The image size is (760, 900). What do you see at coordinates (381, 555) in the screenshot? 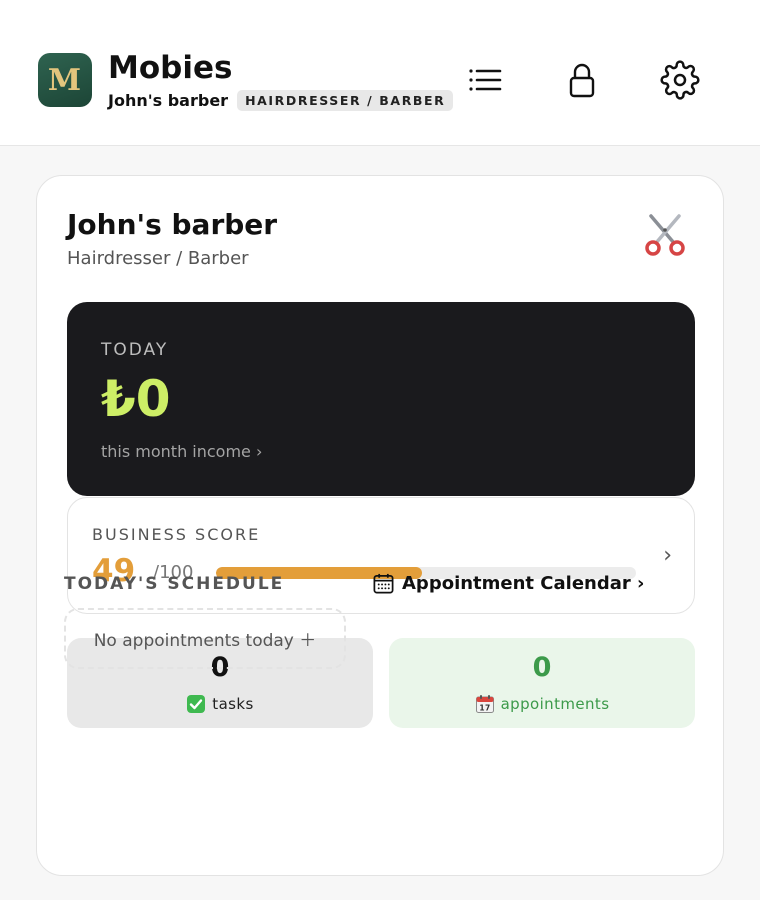
I see `business-score-card: BUSINESS SCORE 49 /100 ›` at bounding box center [381, 555].